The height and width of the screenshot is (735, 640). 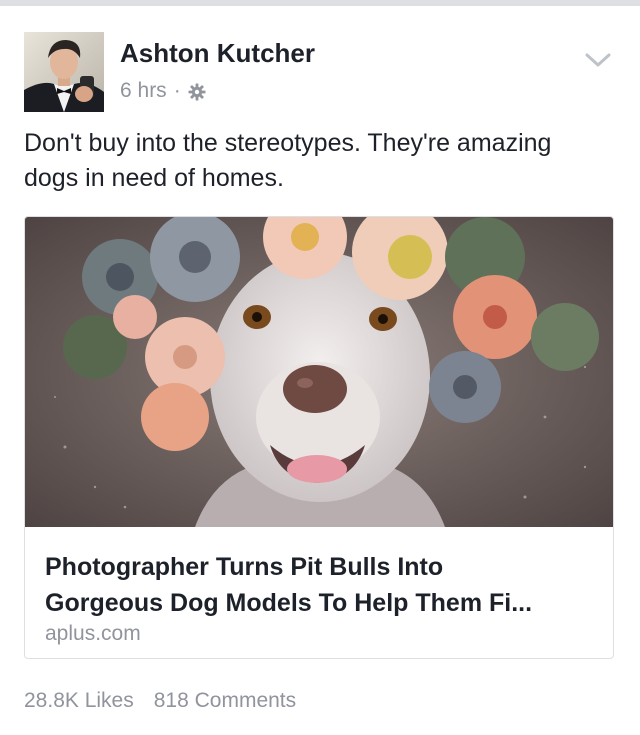 What do you see at coordinates (244, 567) in the screenshot?
I see `link-title-line-1: Photographer Turns Pit Bulls Into` at bounding box center [244, 567].